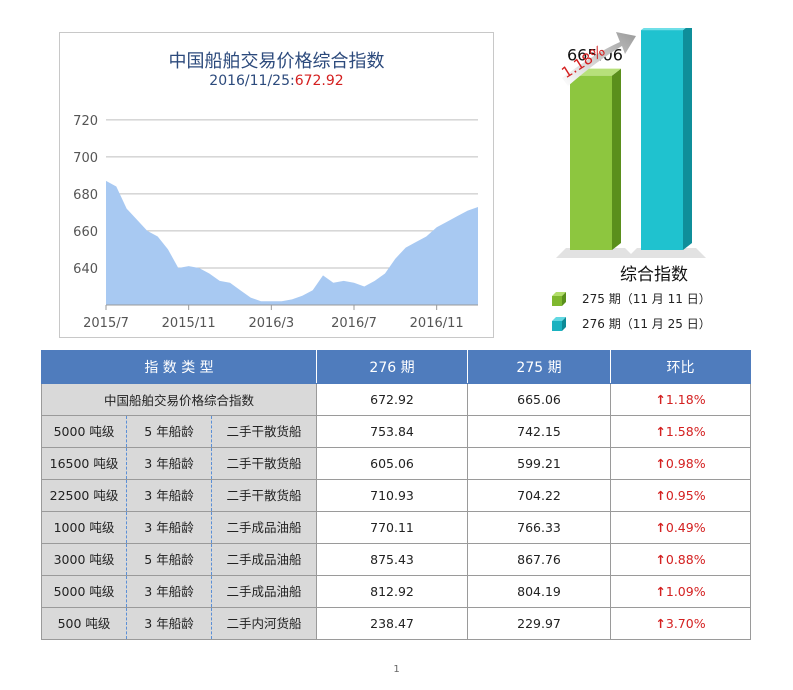 The image size is (793, 690). Describe the element at coordinates (685, 463) in the screenshot. I see `change-value: 0.98%` at that location.